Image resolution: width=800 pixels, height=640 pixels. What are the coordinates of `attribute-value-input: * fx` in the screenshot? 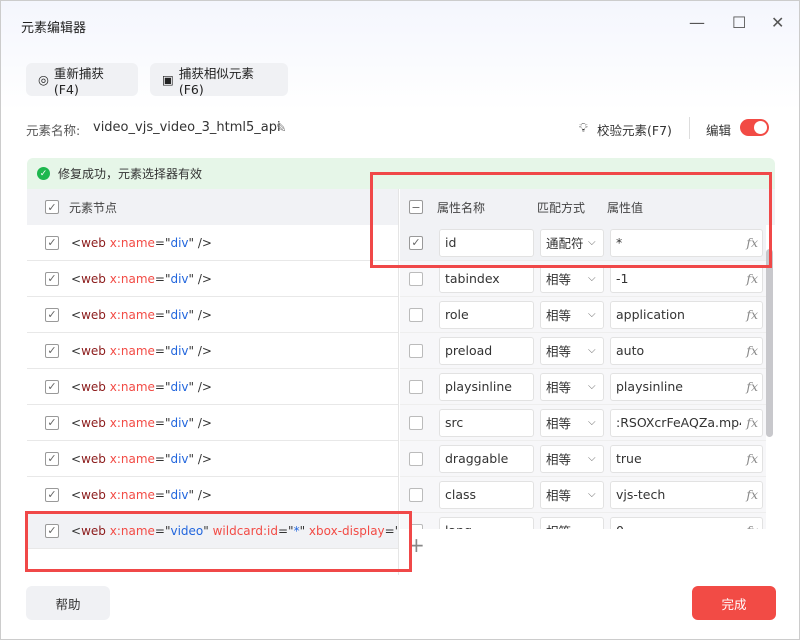 It's located at (686, 242).